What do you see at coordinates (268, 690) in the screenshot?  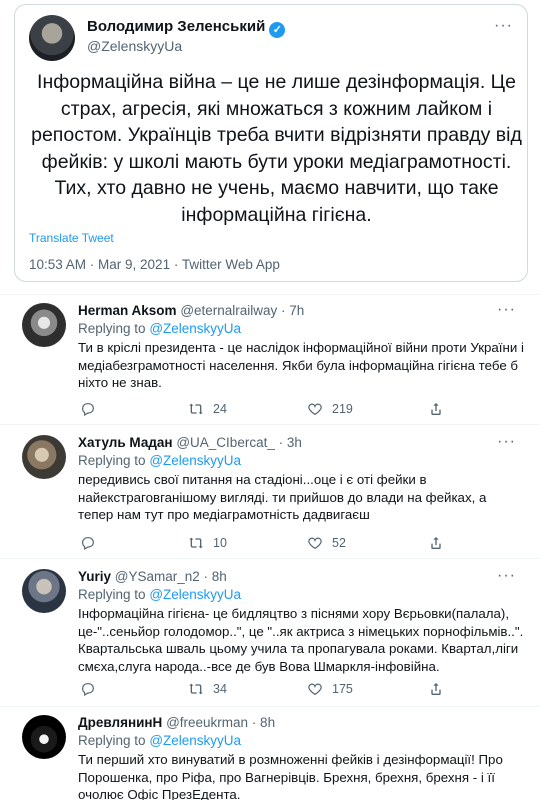 I see `action-bar: 34 175` at bounding box center [268, 690].